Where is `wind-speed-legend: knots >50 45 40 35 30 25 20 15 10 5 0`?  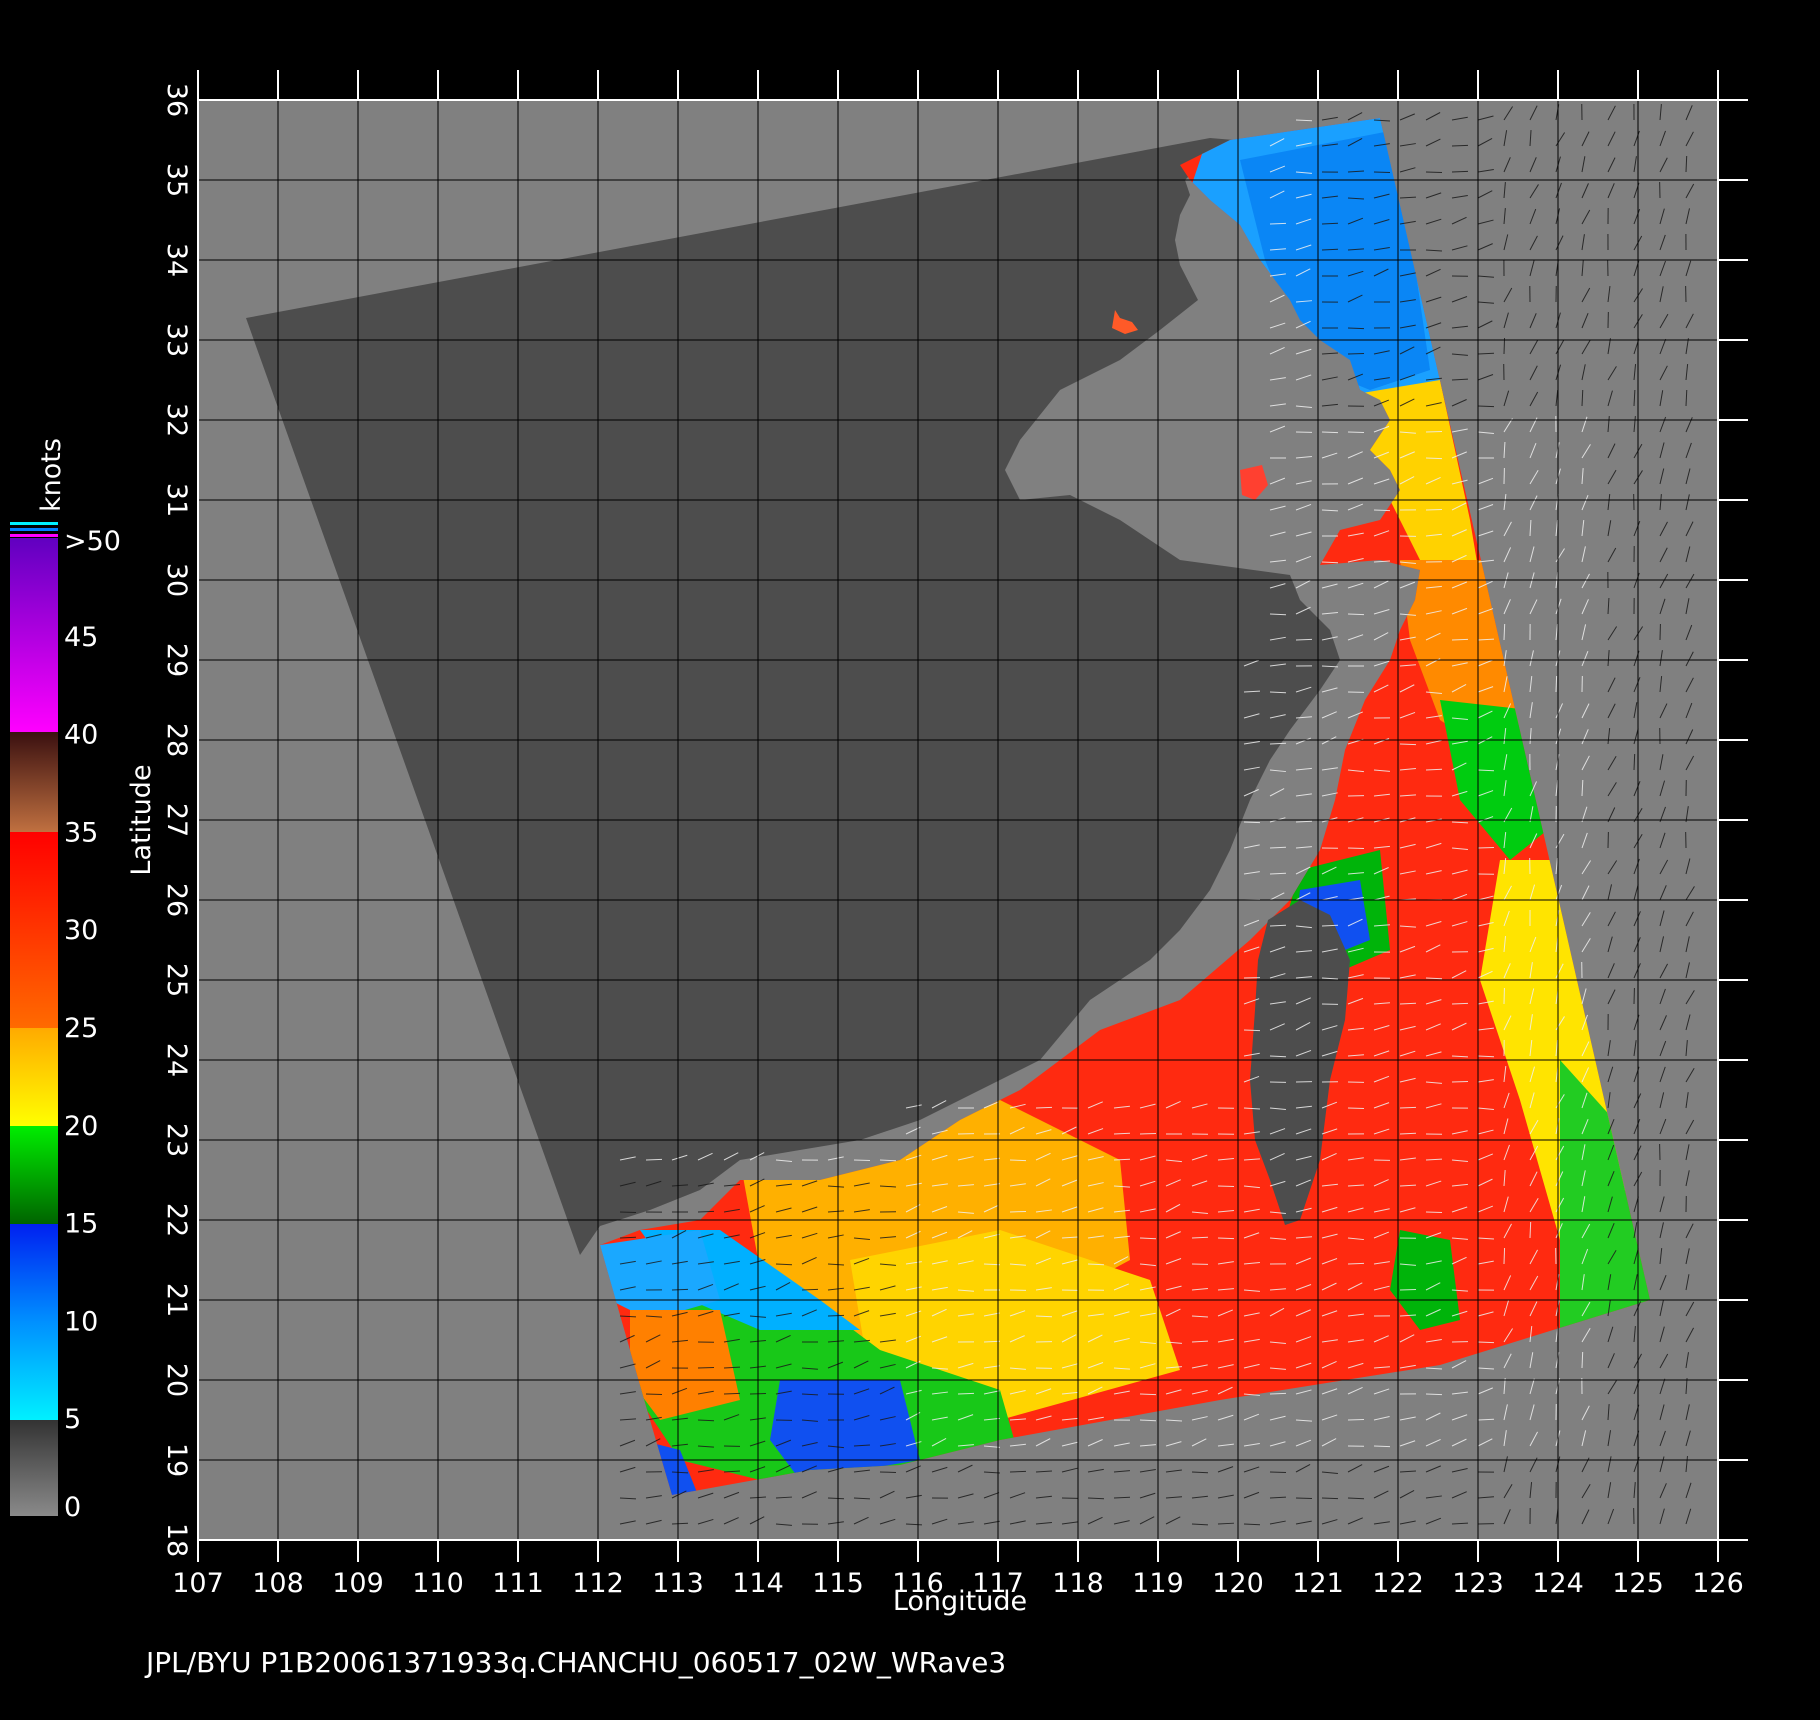 wind-speed-legend: knots >50 45 40 35 30 25 20 15 10 5 0 is located at coordinates (65, 980).